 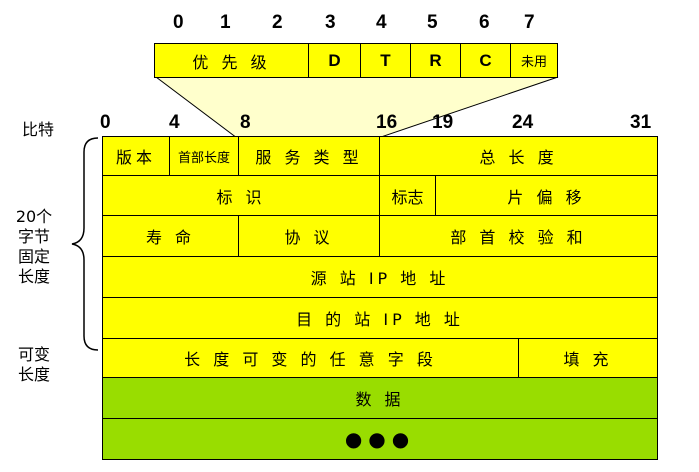 What do you see at coordinates (407, 195) in the screenshot?
I see `flags-field: 标志` at bounding box center [407, 195].